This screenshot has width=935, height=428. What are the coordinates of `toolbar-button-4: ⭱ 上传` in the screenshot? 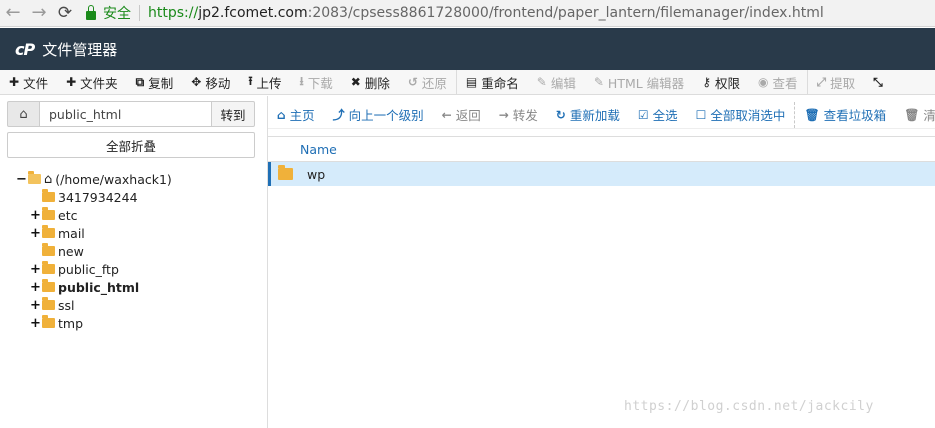 It's located at (264, 82).